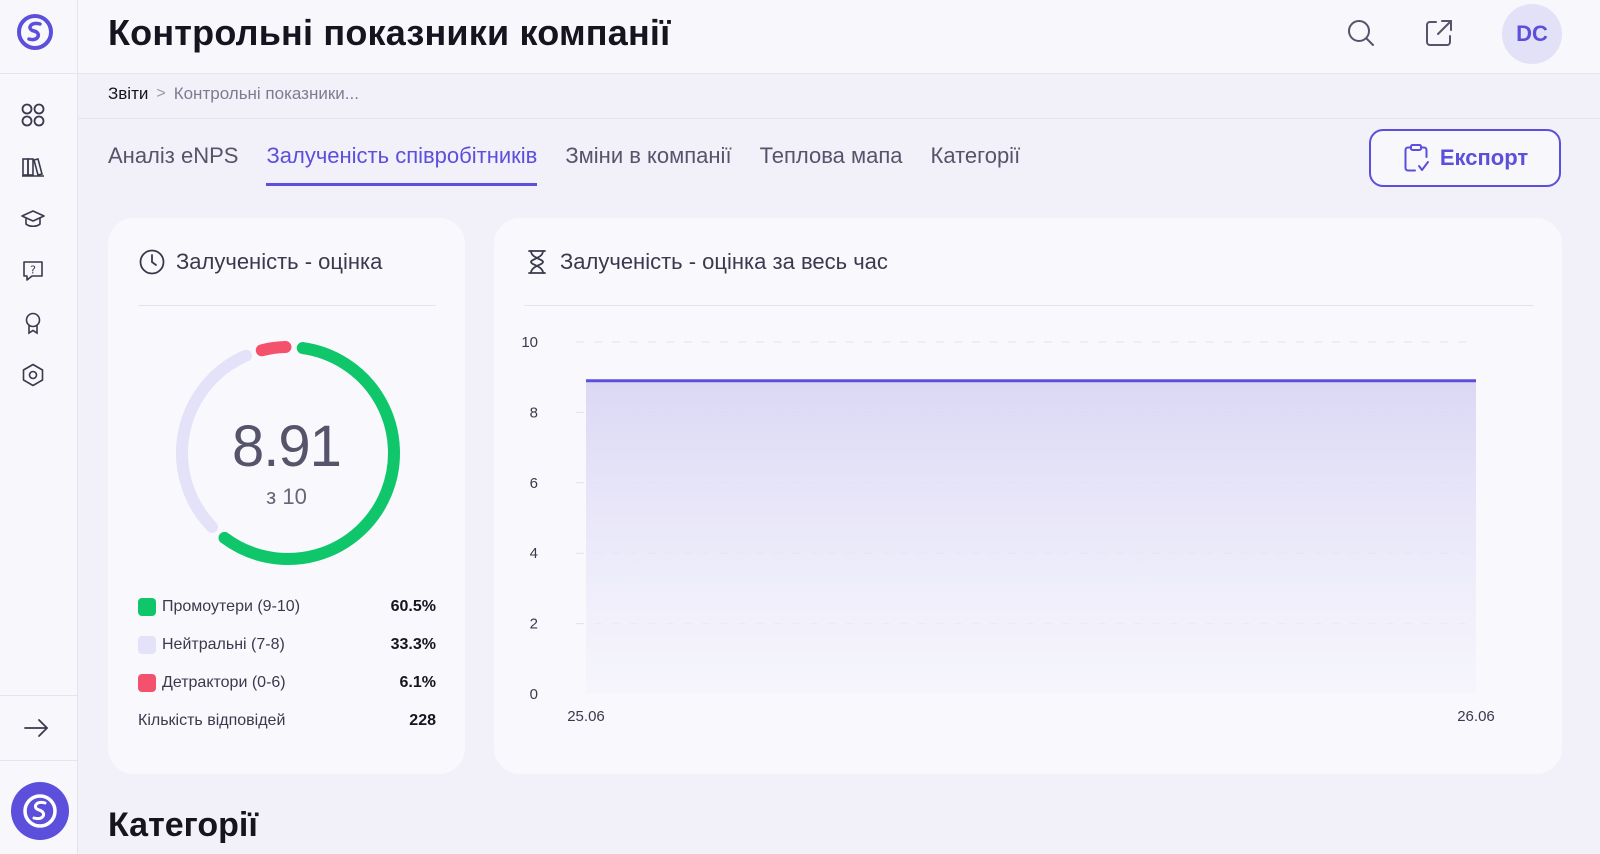  Describe the element at coordinates (839, 37) in the screenshot. I see `header: Контрольні показники компанії DC` at that location.